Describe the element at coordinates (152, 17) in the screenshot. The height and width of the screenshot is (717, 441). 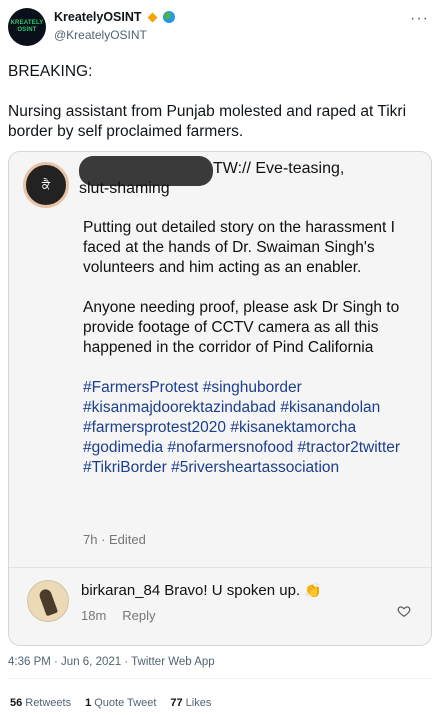
I see `affiliate-badge-icon` at that location.